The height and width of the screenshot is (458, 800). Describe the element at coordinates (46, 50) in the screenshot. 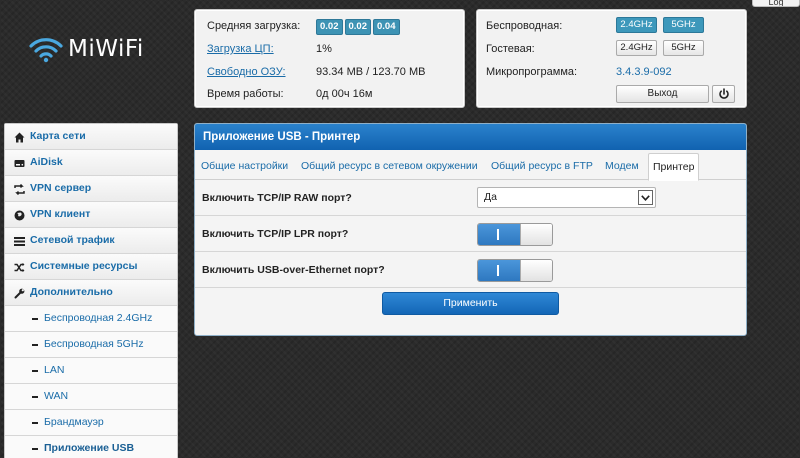

I see `wifi-icon` at that location.